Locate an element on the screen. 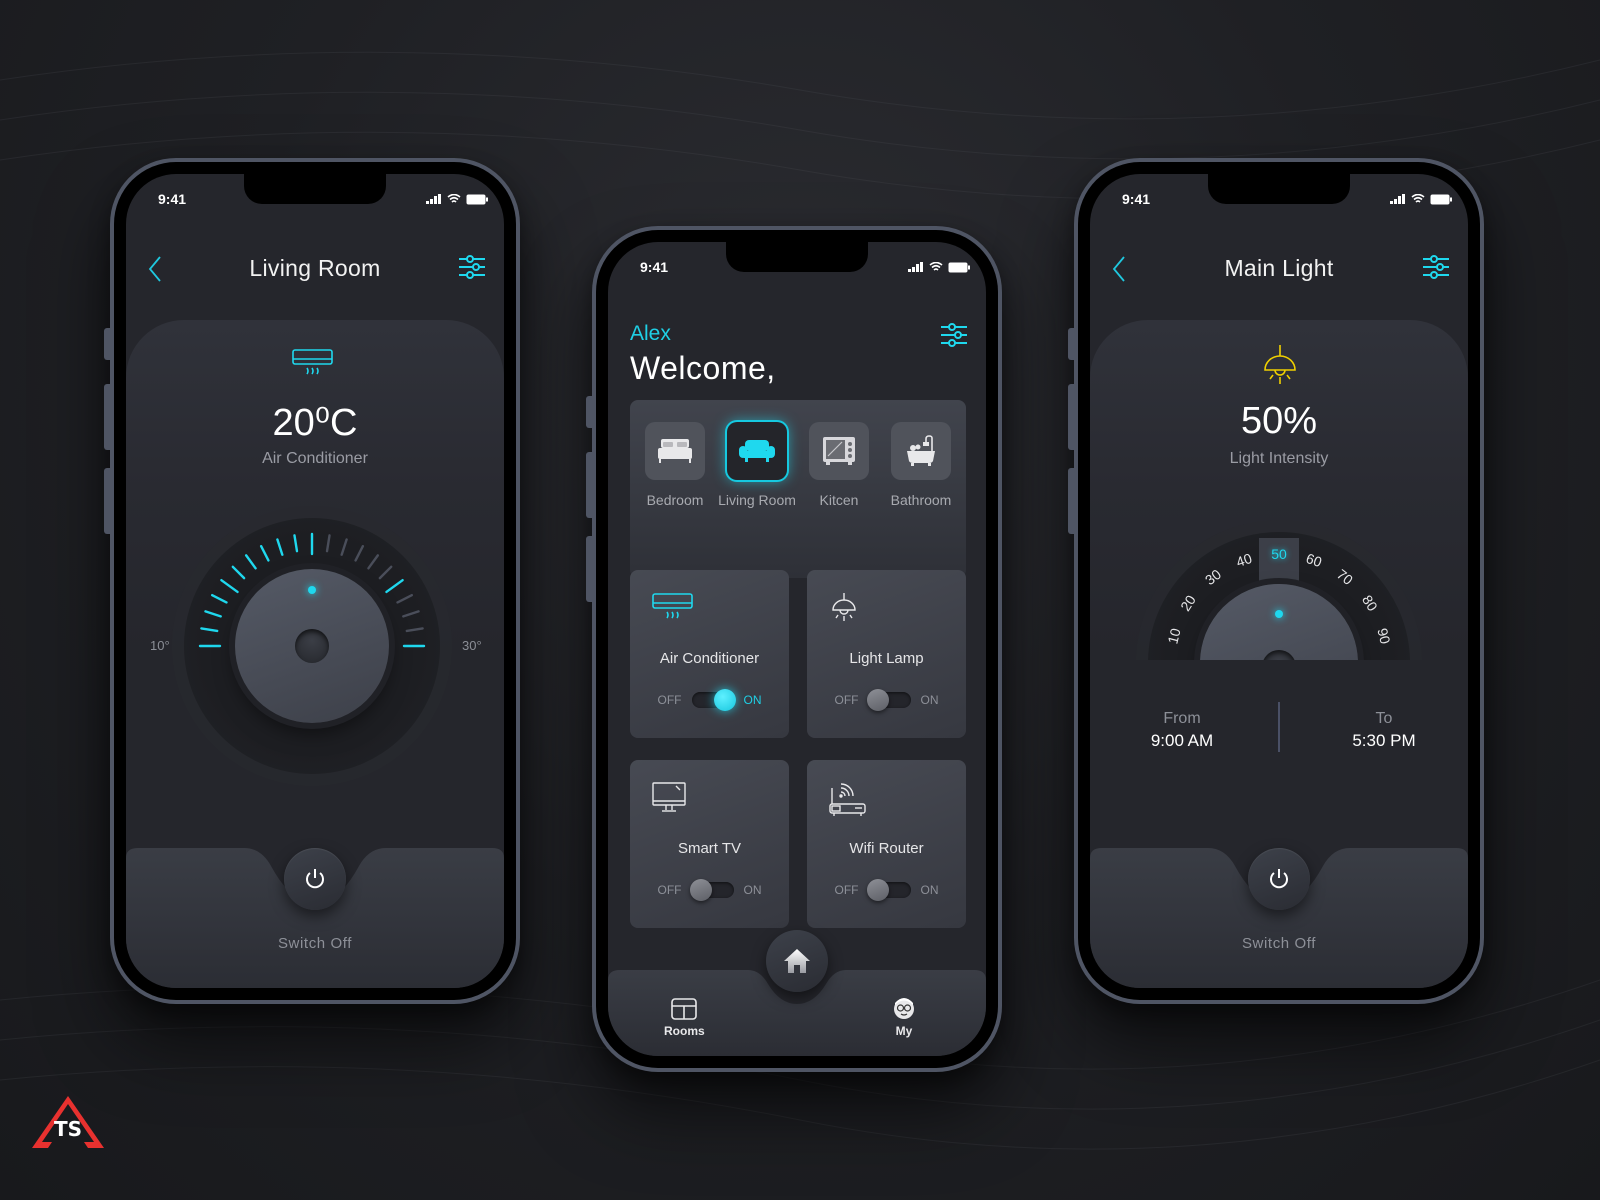 The width and height of the screenshot is (1600, 1200). from-time: From 9:00 AM is located at coordinates (1182, 730).